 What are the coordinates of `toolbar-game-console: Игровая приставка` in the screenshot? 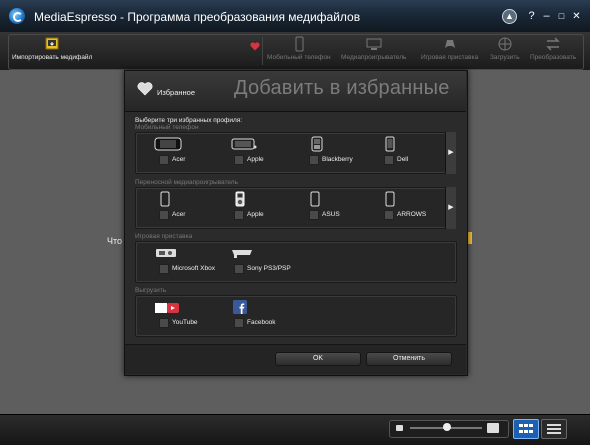 It's located at (449, 48).